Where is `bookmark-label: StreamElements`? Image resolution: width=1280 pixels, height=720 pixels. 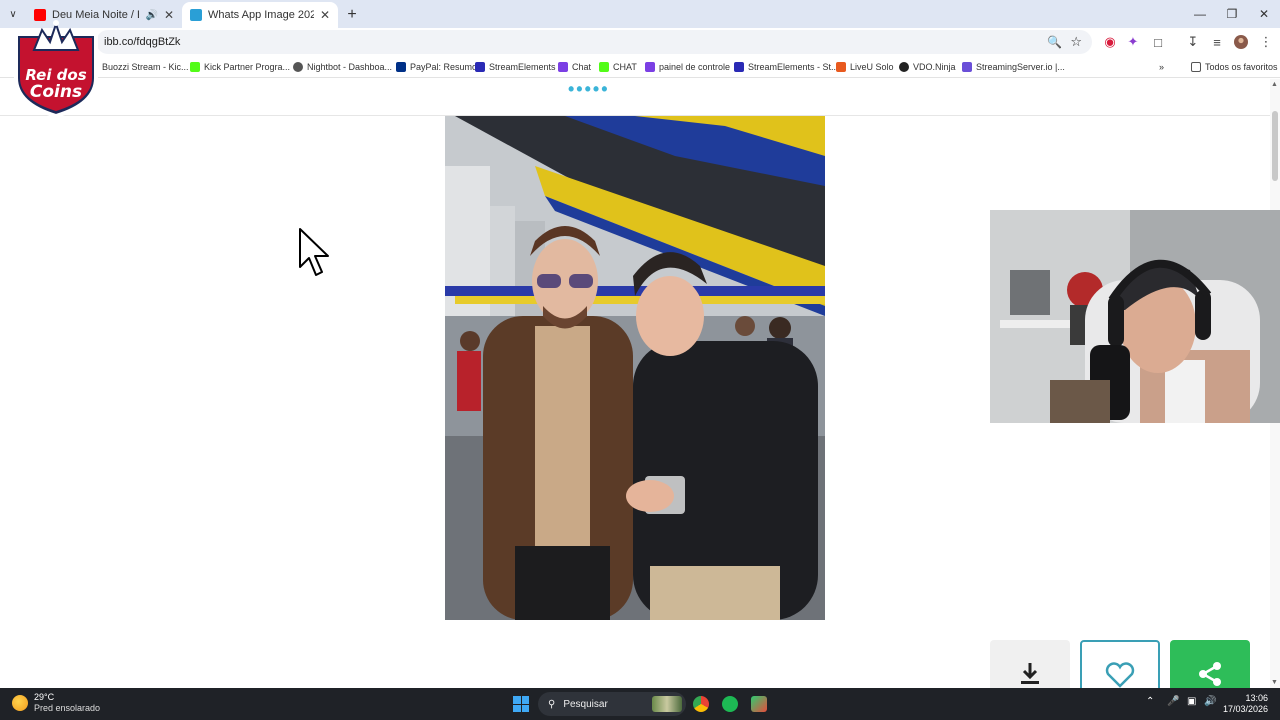
bookmark-label: StreamElements is located at coordinates (522, 67).